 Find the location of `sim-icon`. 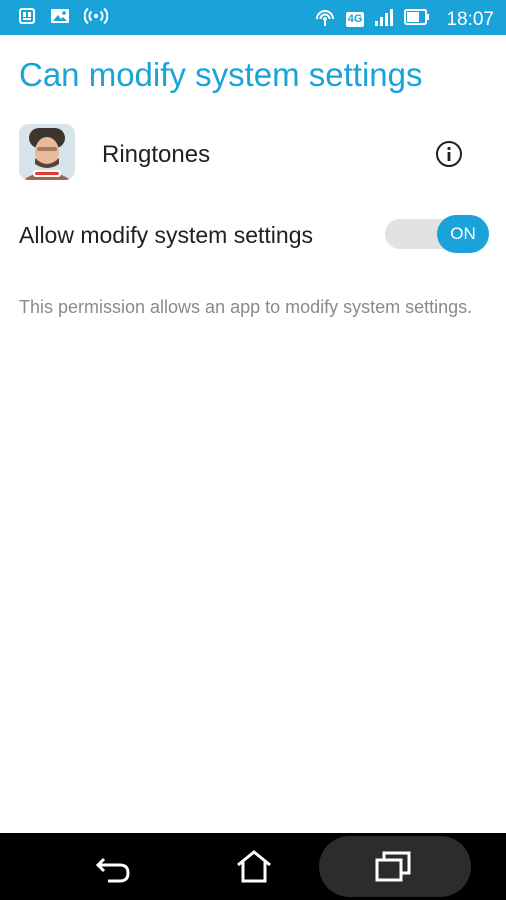

sim-icon is located at coordinates (27, 18).